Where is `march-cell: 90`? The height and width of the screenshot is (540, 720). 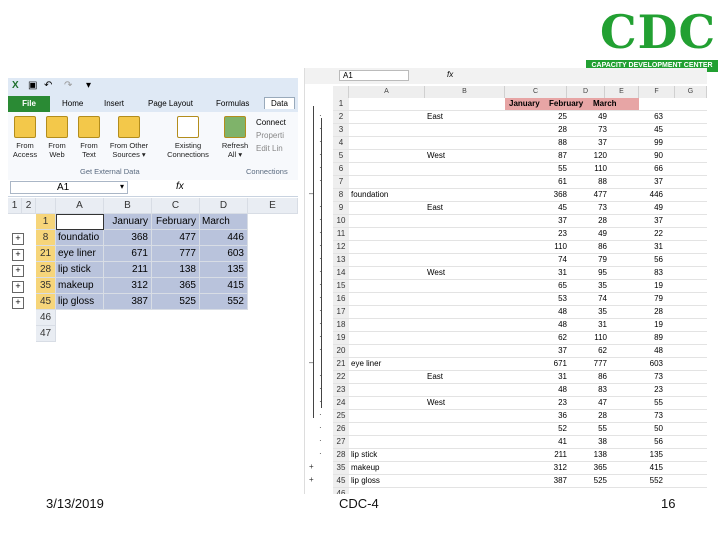
march-cell: 90 is located at coordinates (646, 156).